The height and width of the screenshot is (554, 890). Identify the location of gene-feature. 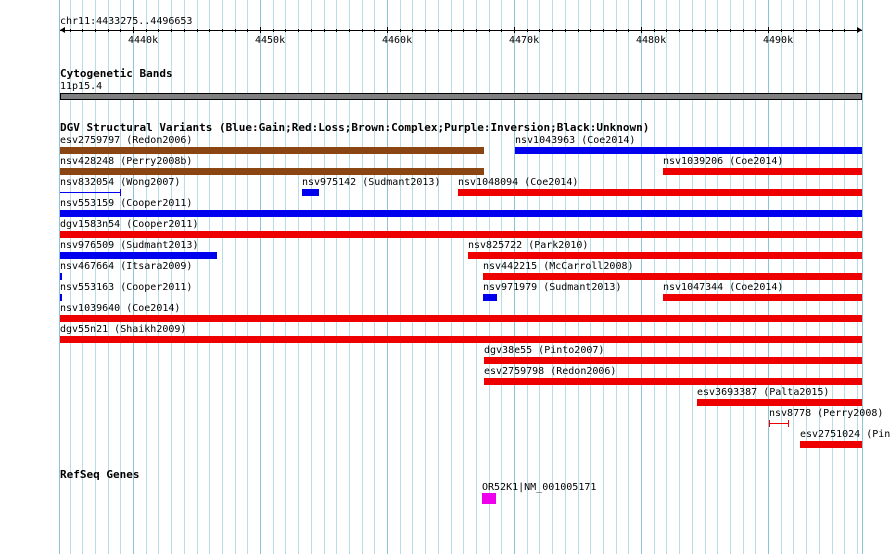
(489, 498).